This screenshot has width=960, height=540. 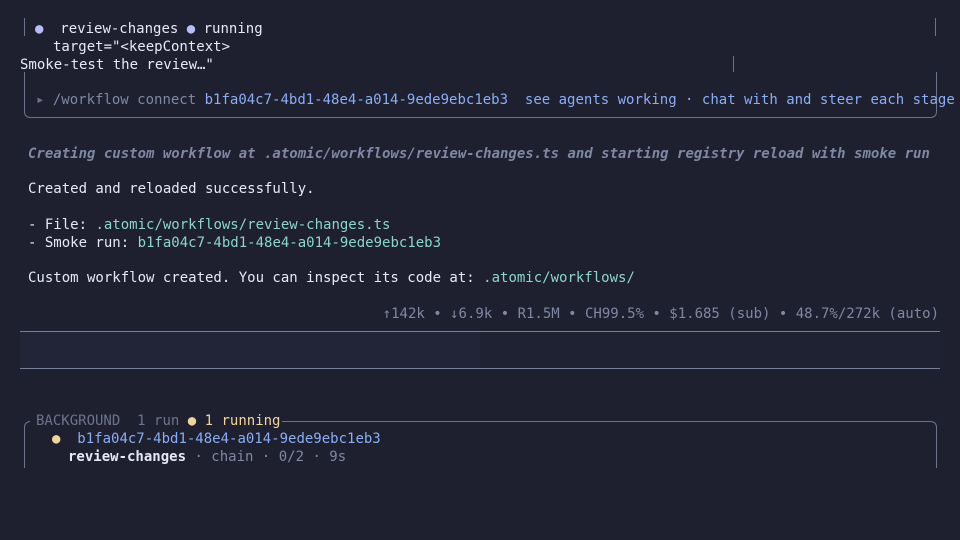 I want to click on connect-run-id: b1fa04c7-4bd1-48e4-a014-9ede9ebc1eb3, so click(x=356, y=100).